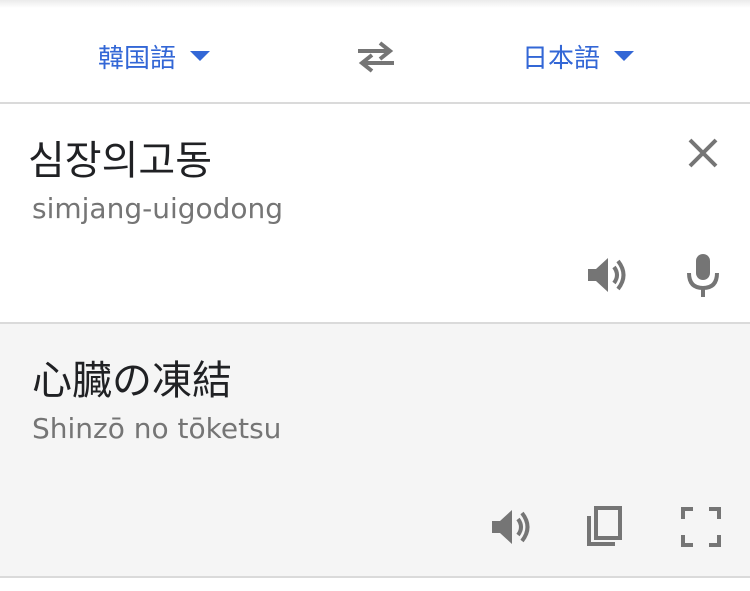  I want to click on copy-translation-button, so click(605, 527).